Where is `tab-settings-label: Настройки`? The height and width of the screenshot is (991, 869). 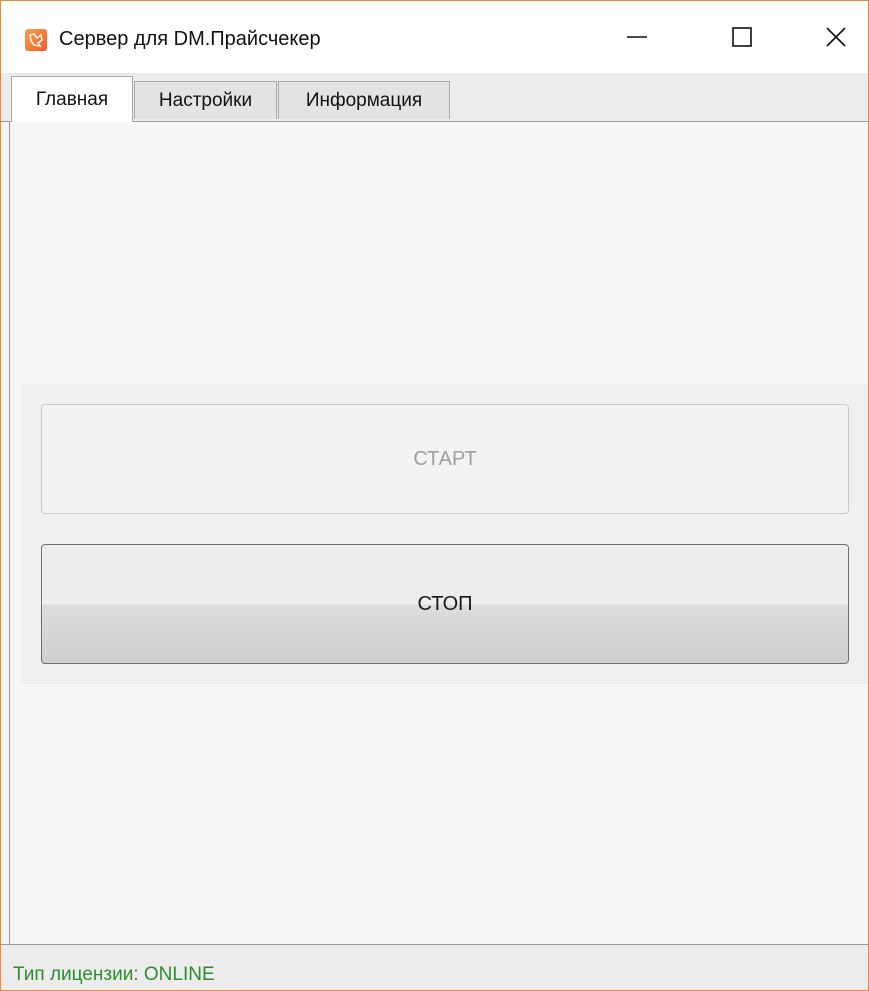
tab-settings-label: Настройки is located at coordinates (205, 100).